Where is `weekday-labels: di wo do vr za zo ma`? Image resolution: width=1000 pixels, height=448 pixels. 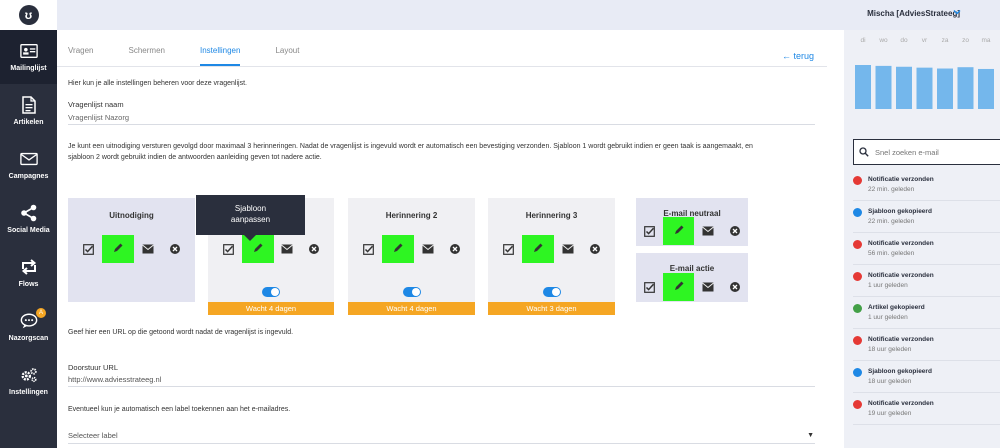
weekday-labels: di wo do vr za zo ma is located at coordinates (926, 40).